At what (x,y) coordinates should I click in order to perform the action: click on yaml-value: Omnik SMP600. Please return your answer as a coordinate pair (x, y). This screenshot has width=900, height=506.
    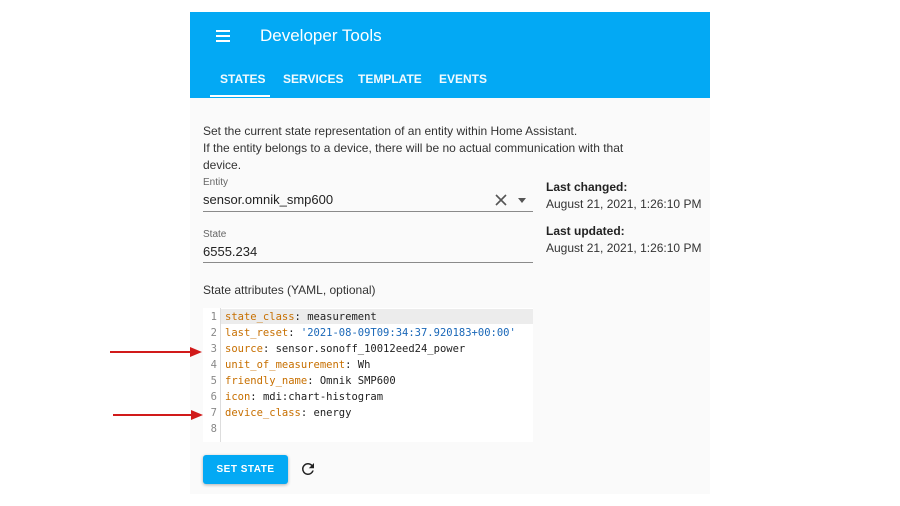
    Looking at the image, I should click on (357, 381).